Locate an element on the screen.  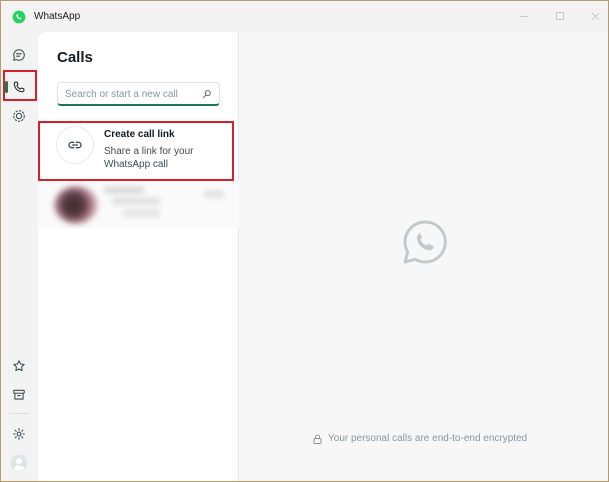
panel-title: Calls is located at coordinates (75, 57).